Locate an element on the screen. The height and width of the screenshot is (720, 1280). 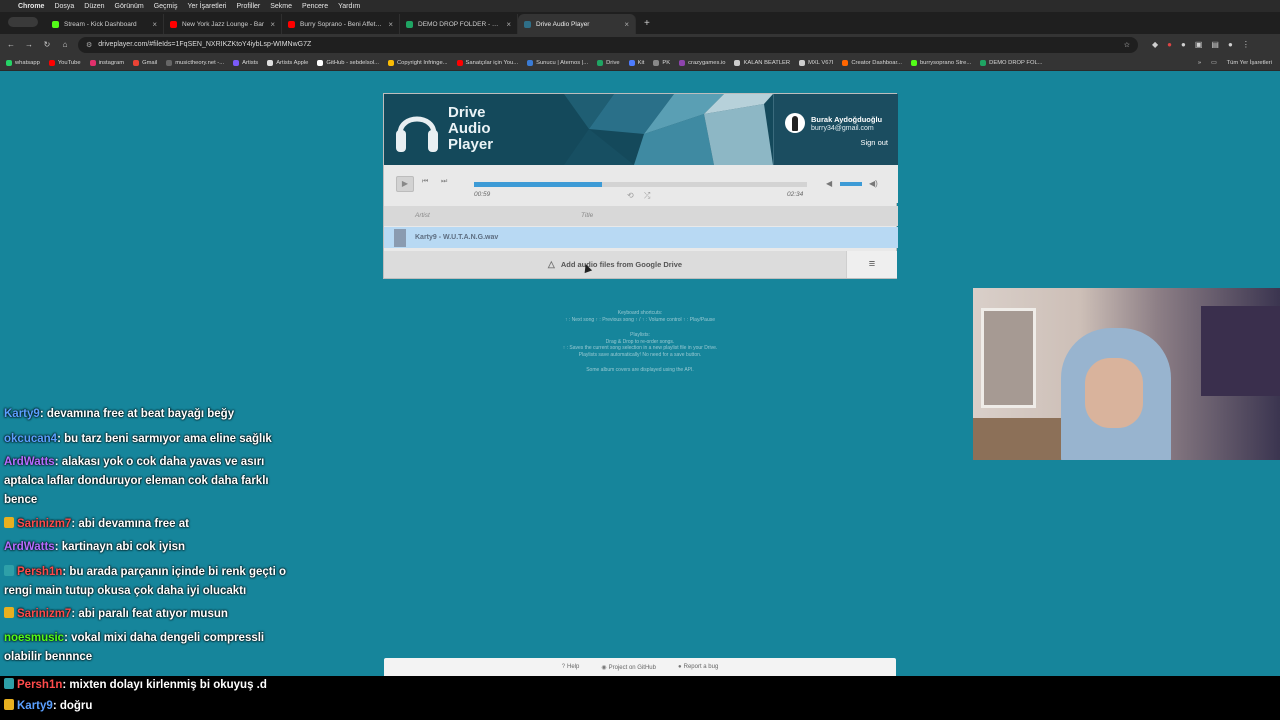
browser-tab: Burry Soprano - Beni Affet Ta × is located at coordinates (341, 24).